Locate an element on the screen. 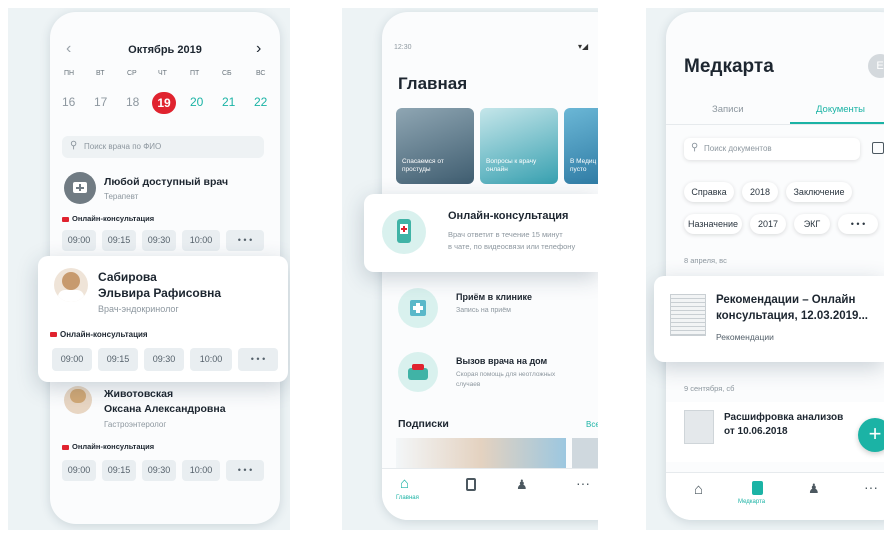 The width and height of the screenshot is (884, 536). calendar-month-title: Октябрь 2019 is located at coordinates (165, 50).